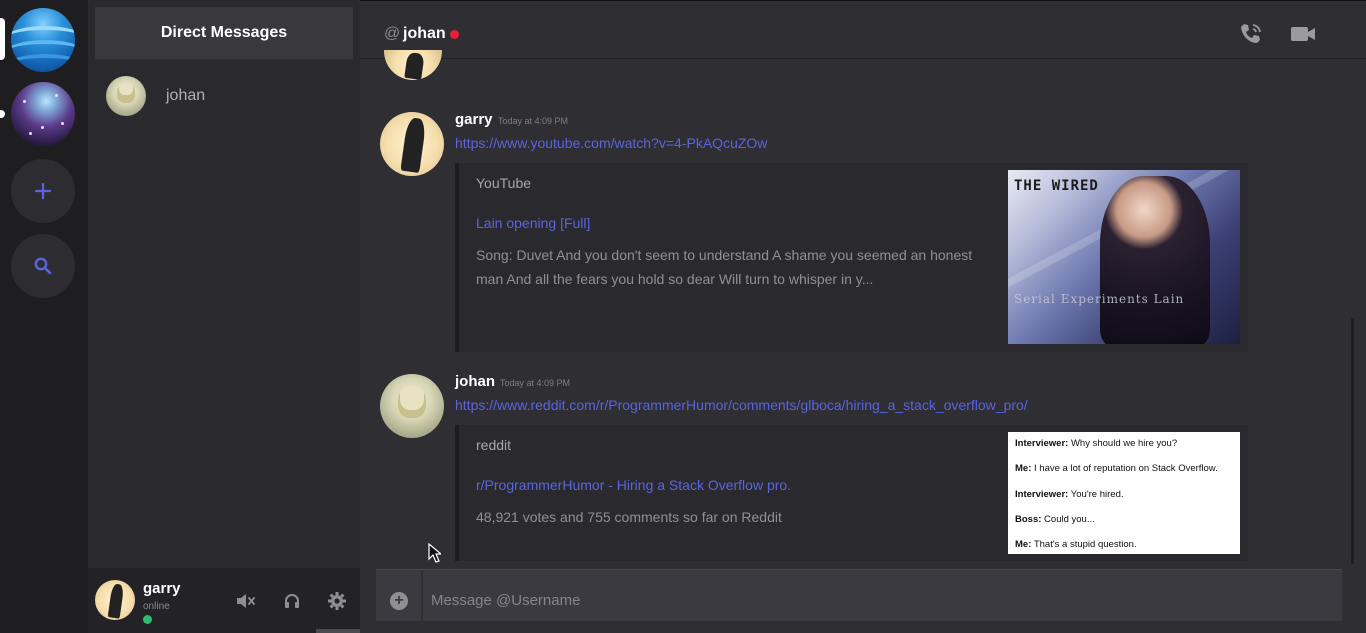 The width and height of the screenshot is (1366, 633). I want to click on at-symbol: @, so click(392, 33).